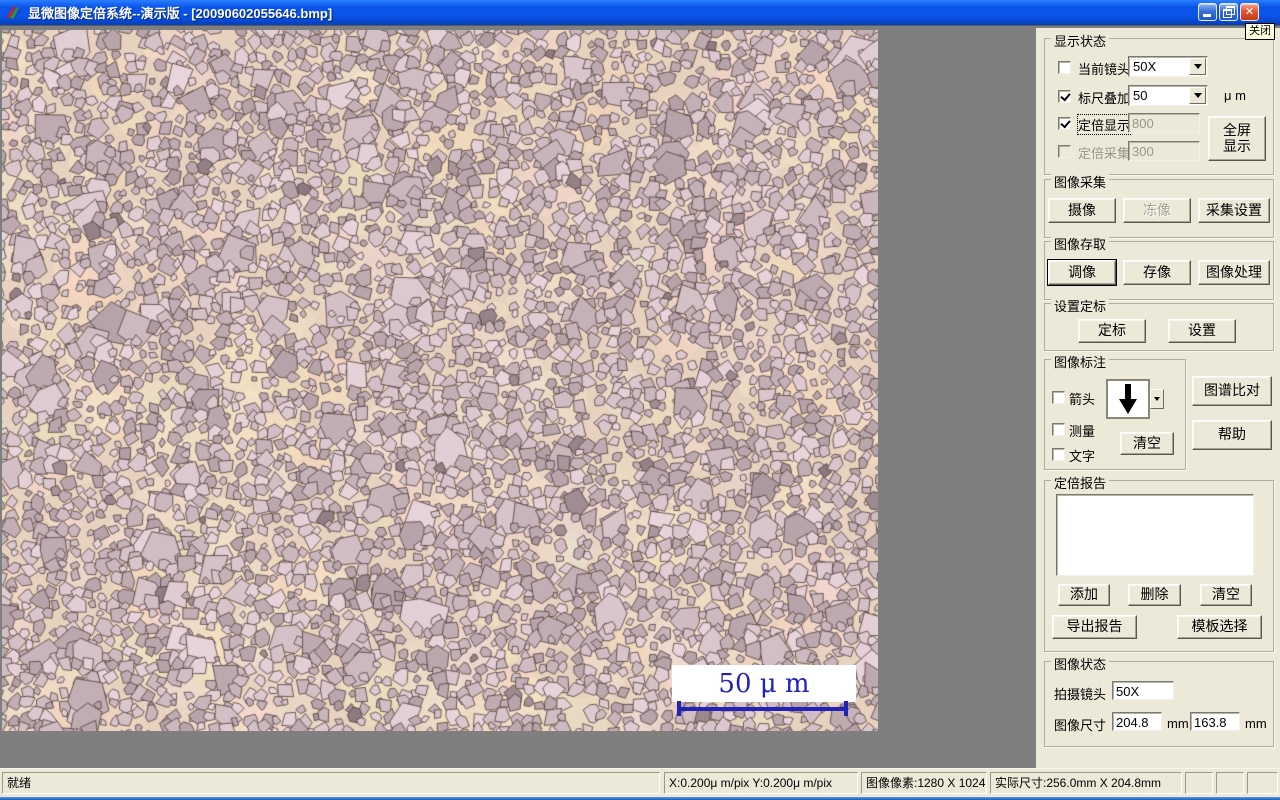 The width and height of the screenshot is (1280, 800). What do you see at coordinates (1082, 431) in the screenshot?
I see `measure-label: 测量` at bounding box center [1082, 431].